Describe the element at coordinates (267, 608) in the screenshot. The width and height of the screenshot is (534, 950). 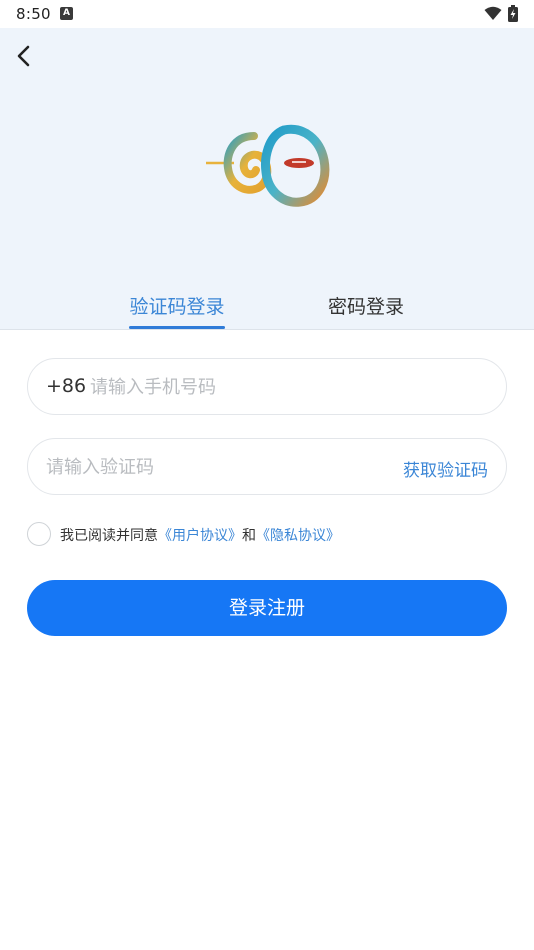
I see `login-register-button: 登录注册` at that location.